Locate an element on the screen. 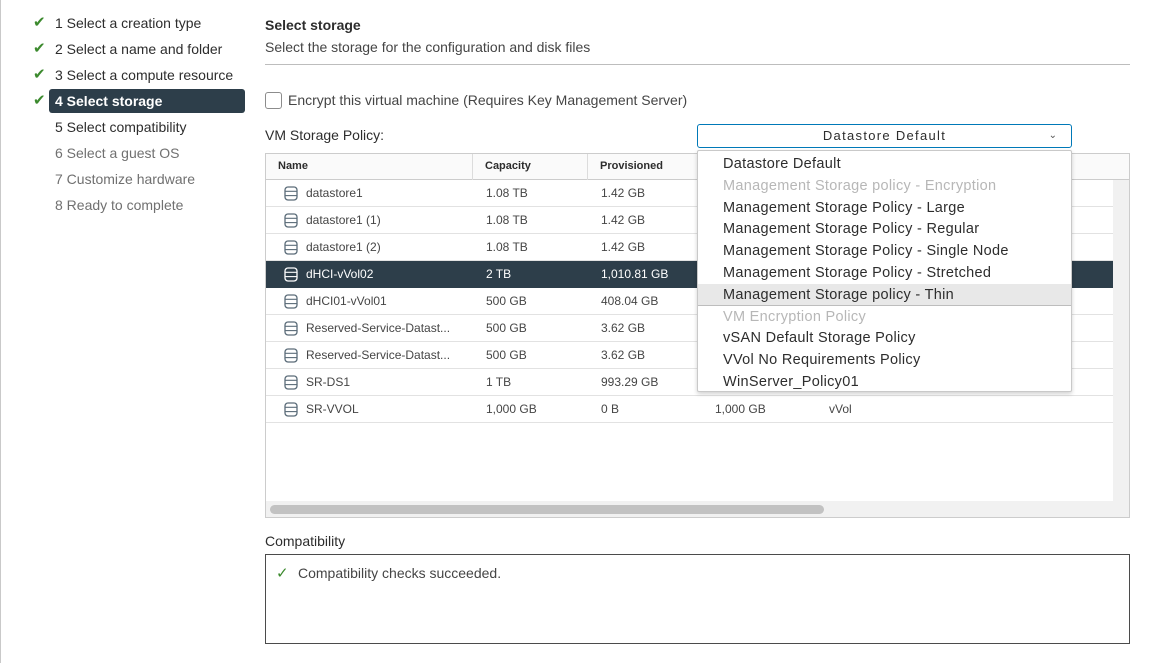  wizard-step-1: ✔ 1 Select a creation type is located at coordinates (123, 23).